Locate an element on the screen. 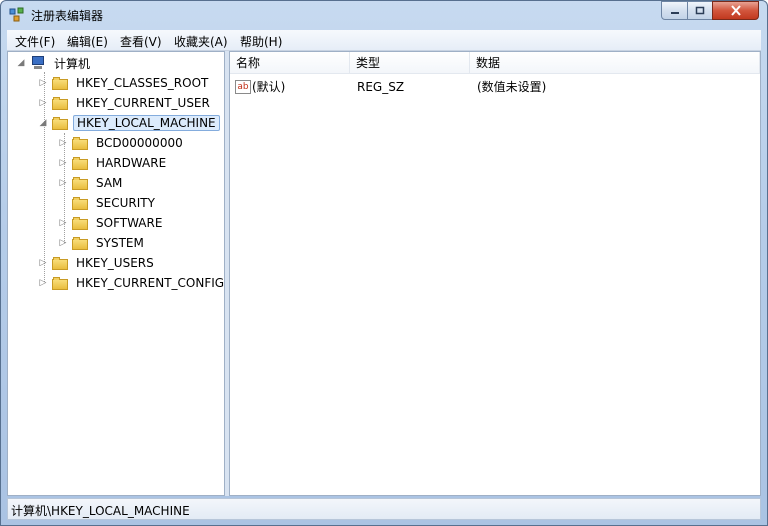 This screenshot has height=526, width=768. tree-node-hkcu: ▷ HKEY_CURRENT_USER is located at coordinates (125, 103).